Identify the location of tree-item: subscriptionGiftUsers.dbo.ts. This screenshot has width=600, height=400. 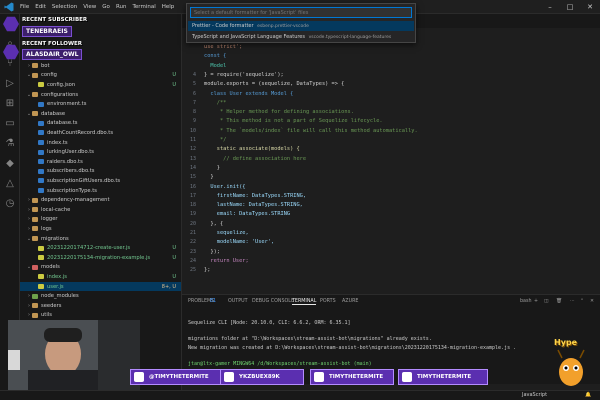
(100, 181).